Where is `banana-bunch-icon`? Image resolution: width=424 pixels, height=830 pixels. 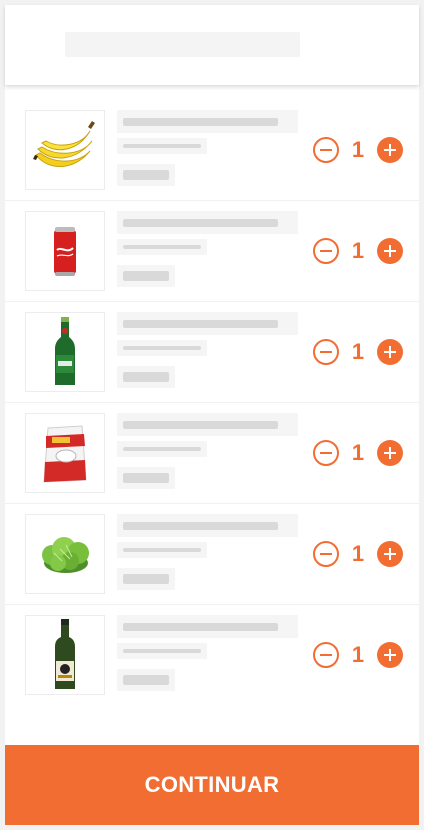 banana-bunch-icon is located at coordinates (65, 150).